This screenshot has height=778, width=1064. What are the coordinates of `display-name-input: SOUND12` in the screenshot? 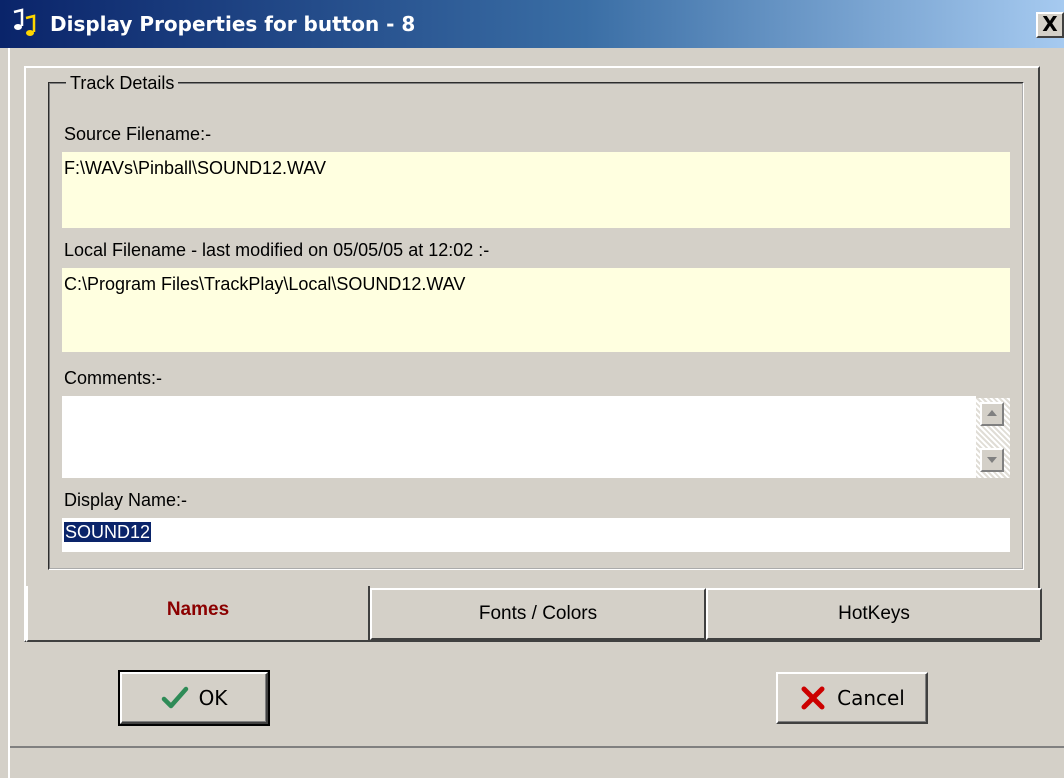 It's located at (536, 535).